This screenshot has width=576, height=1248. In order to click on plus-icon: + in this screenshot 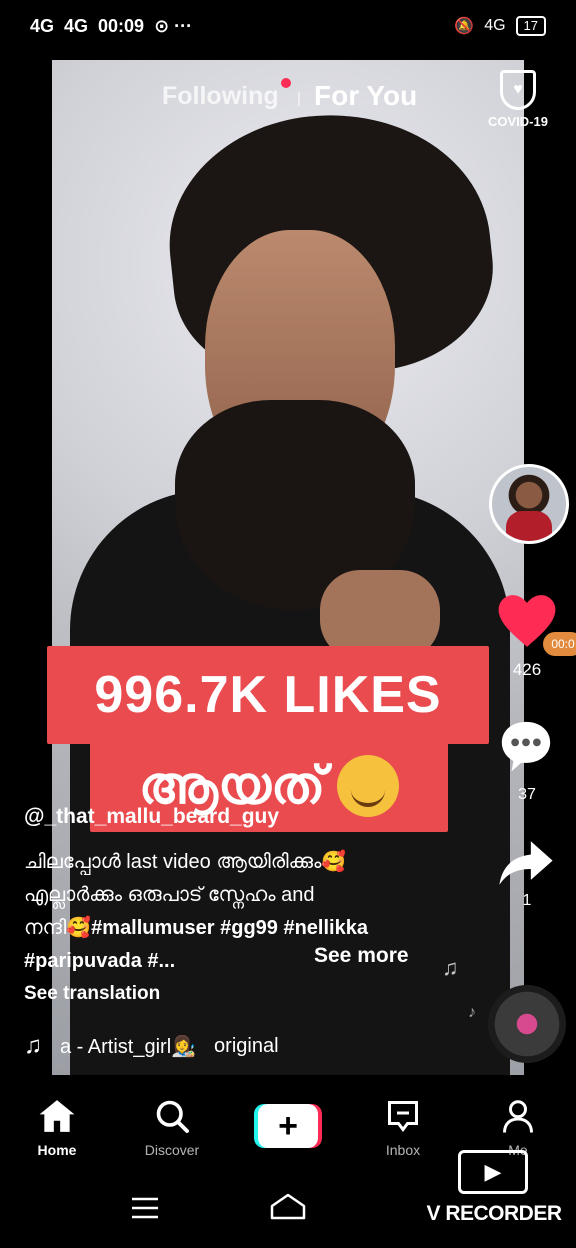, I will do `click(288, 1126)`.